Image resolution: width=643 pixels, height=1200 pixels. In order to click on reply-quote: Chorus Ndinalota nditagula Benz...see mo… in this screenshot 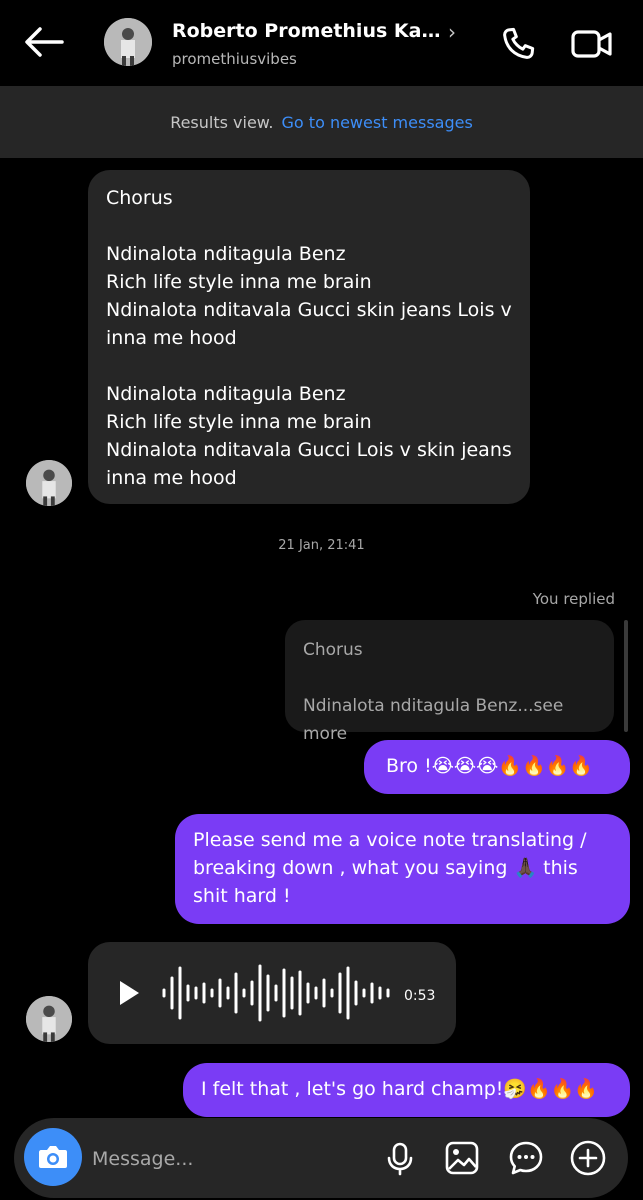, I will do `click(449, 682)`.